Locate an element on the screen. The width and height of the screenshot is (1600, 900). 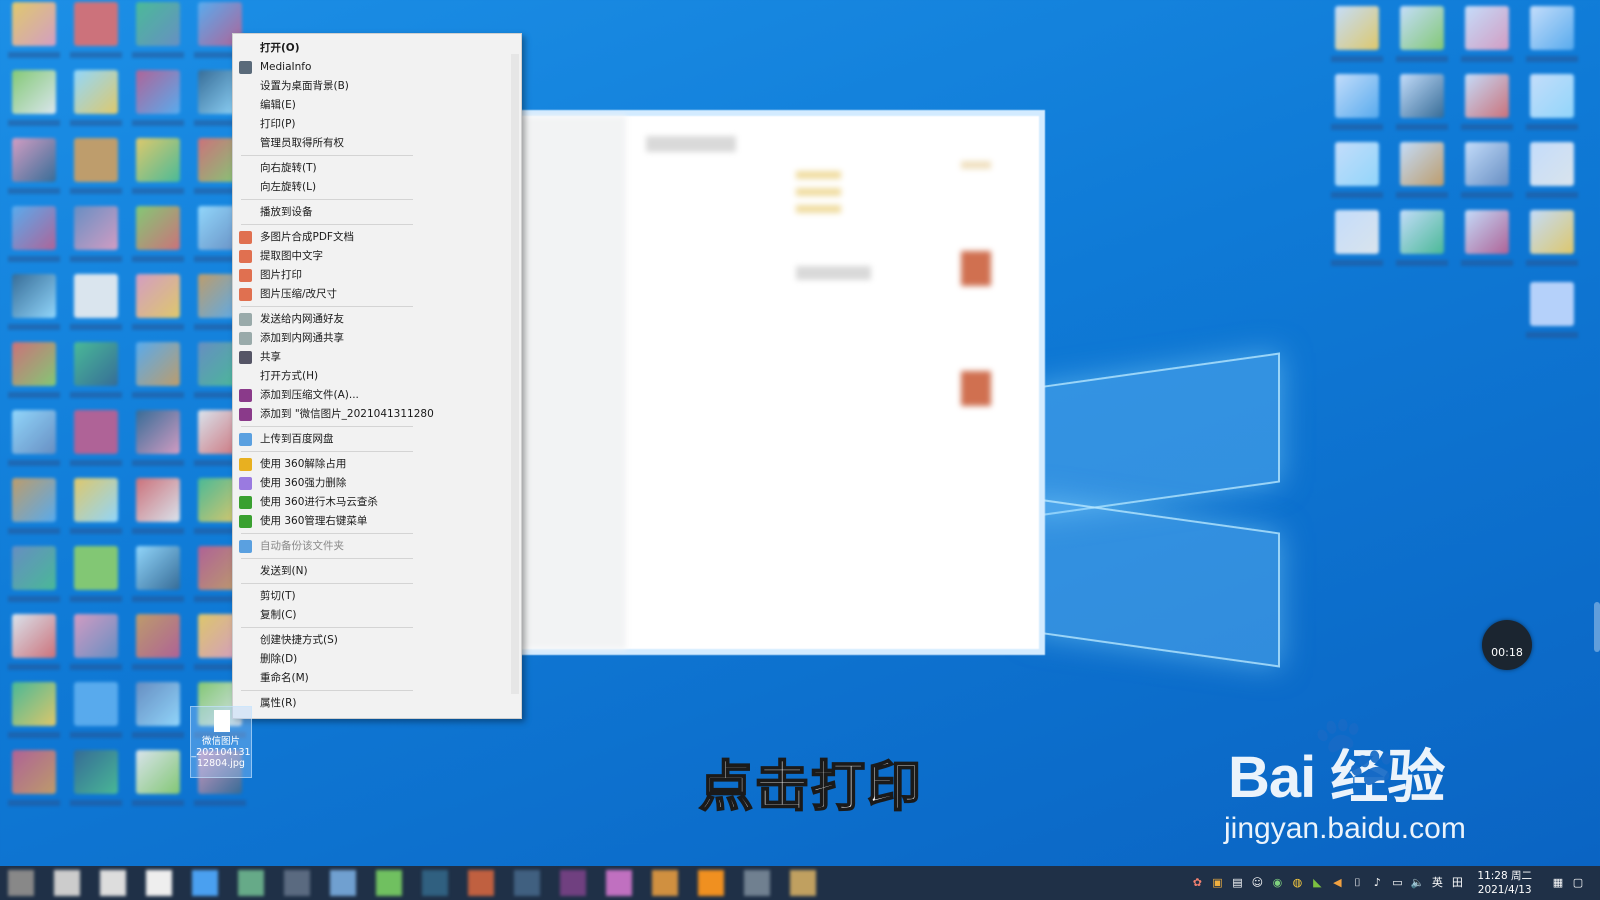
menu-item: 图片打印 is located at coordinates (377, 275).